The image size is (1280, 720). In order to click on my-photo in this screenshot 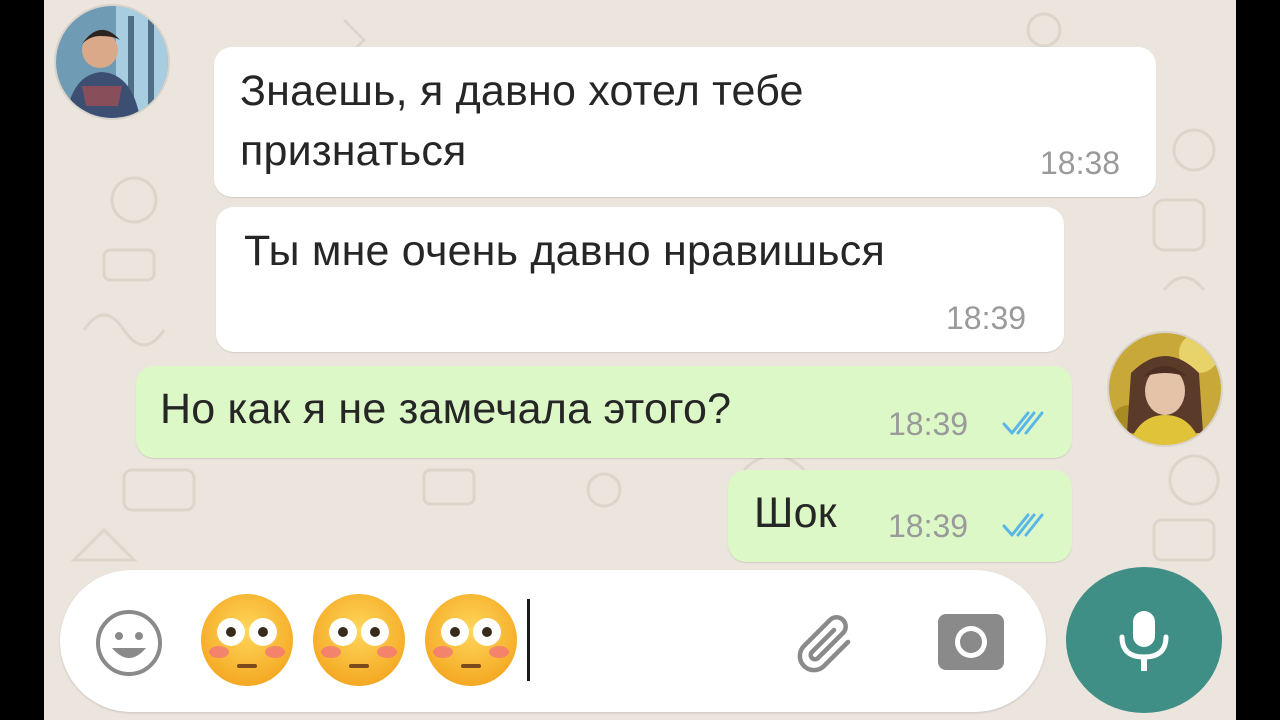, I will do `click(1165, 389)`.